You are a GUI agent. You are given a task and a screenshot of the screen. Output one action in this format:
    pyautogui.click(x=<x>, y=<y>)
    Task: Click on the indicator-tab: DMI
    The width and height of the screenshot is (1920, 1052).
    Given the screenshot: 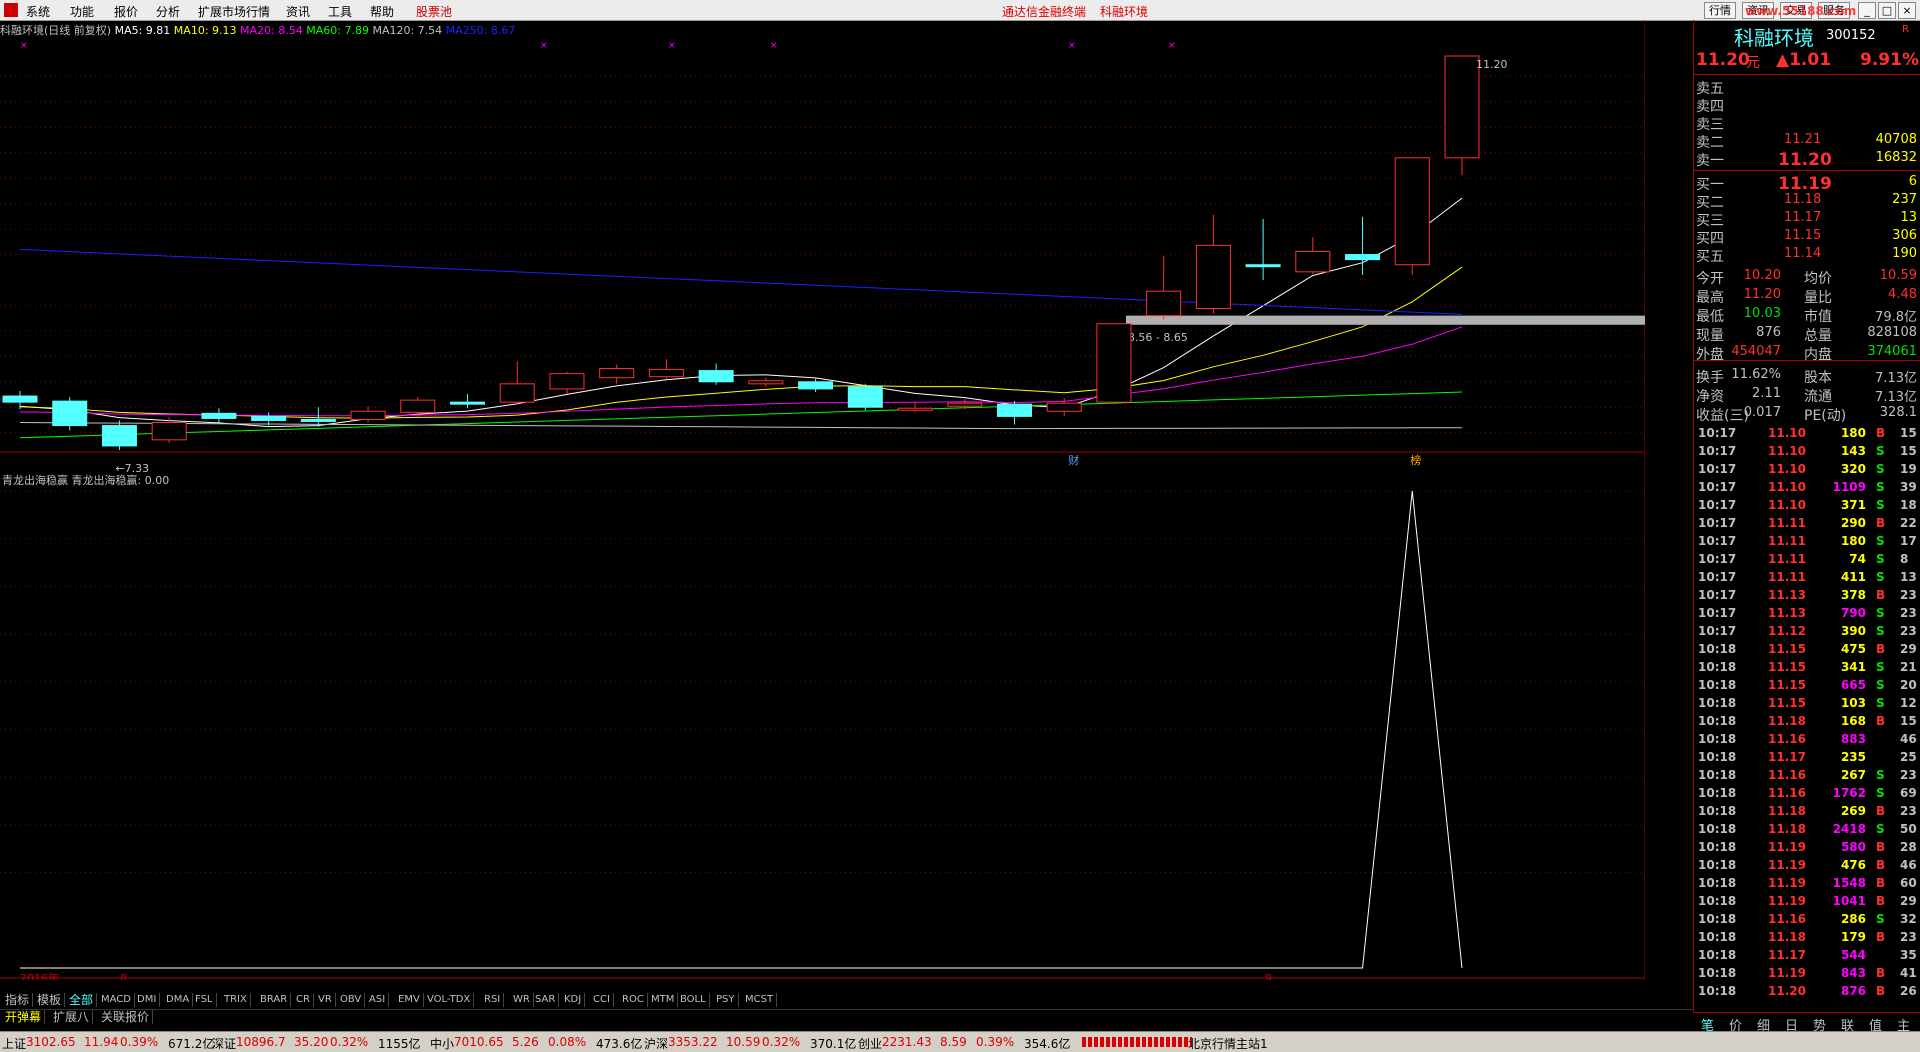 What is the action you would take?
    pyautogui.click(x=147, y=1000)
    